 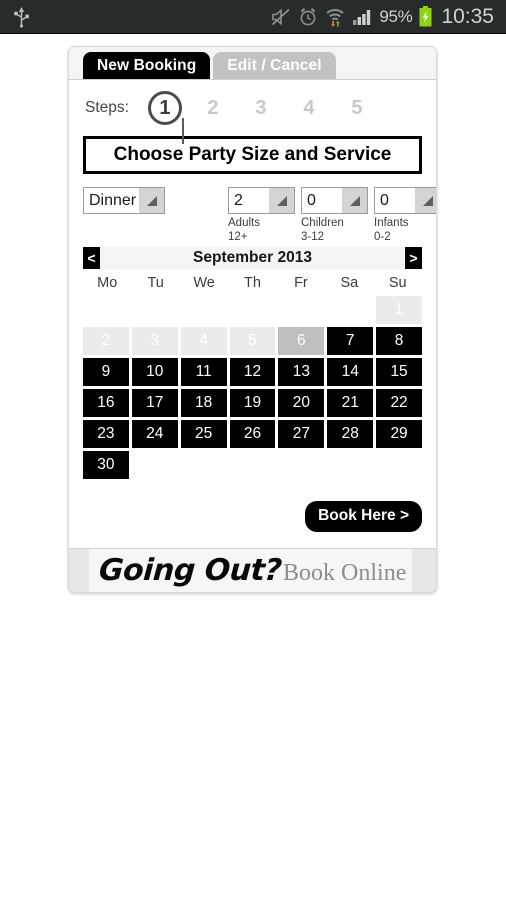 I want to click on step-2: 2, so click(x=213, y=108).